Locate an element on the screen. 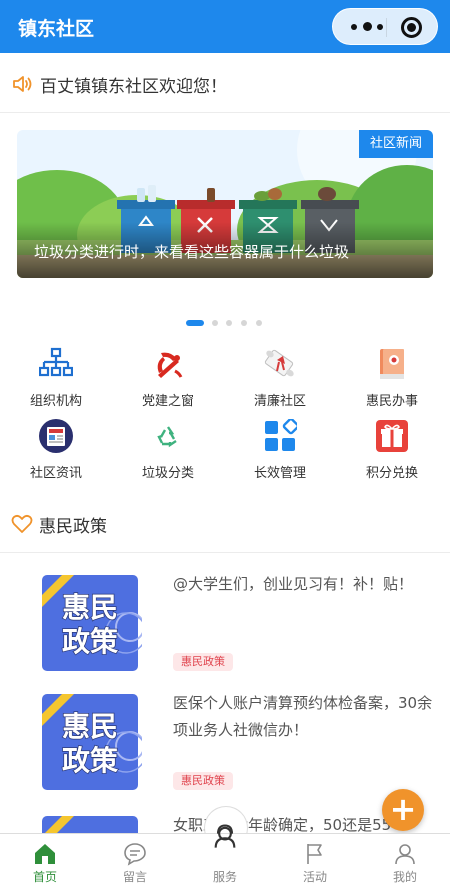 The height and width of the screenshot is (890, 450). grid-label: 清廉社区 is located at coordinates (279, 401).